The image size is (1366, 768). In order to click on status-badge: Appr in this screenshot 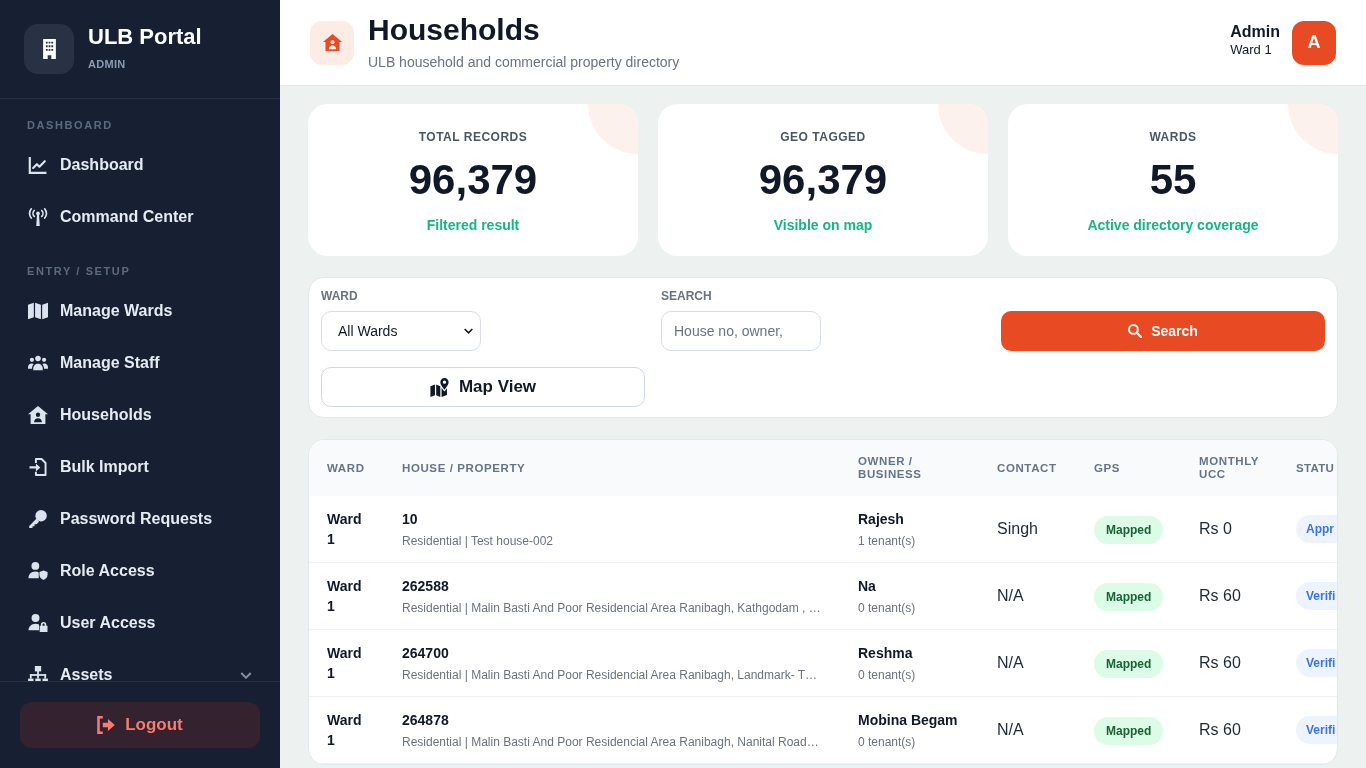, I will do `click(1316, 529)`.